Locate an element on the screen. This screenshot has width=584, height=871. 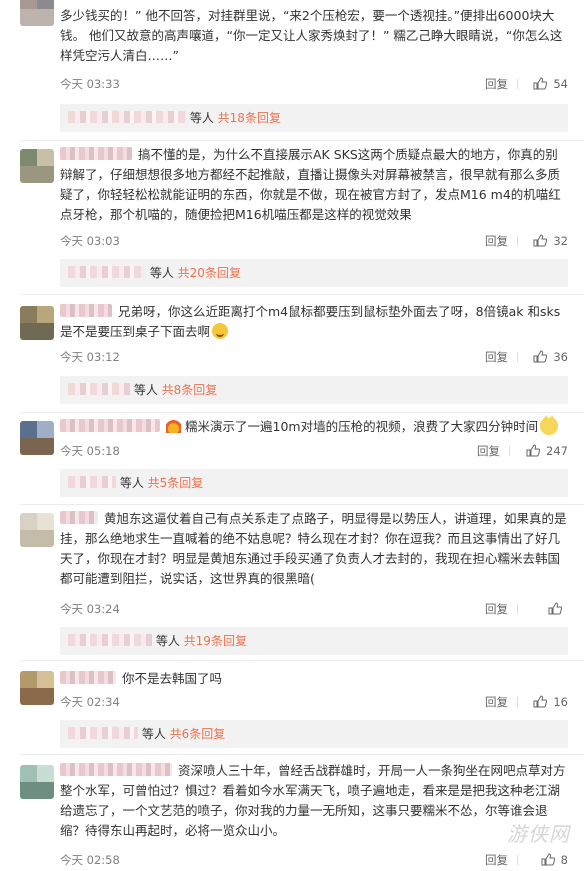
comment-text: 糯米演示了一遍10m对墙的压枪的视频，浪费了大家四分钟时间 is located at coordinates (314, 426).